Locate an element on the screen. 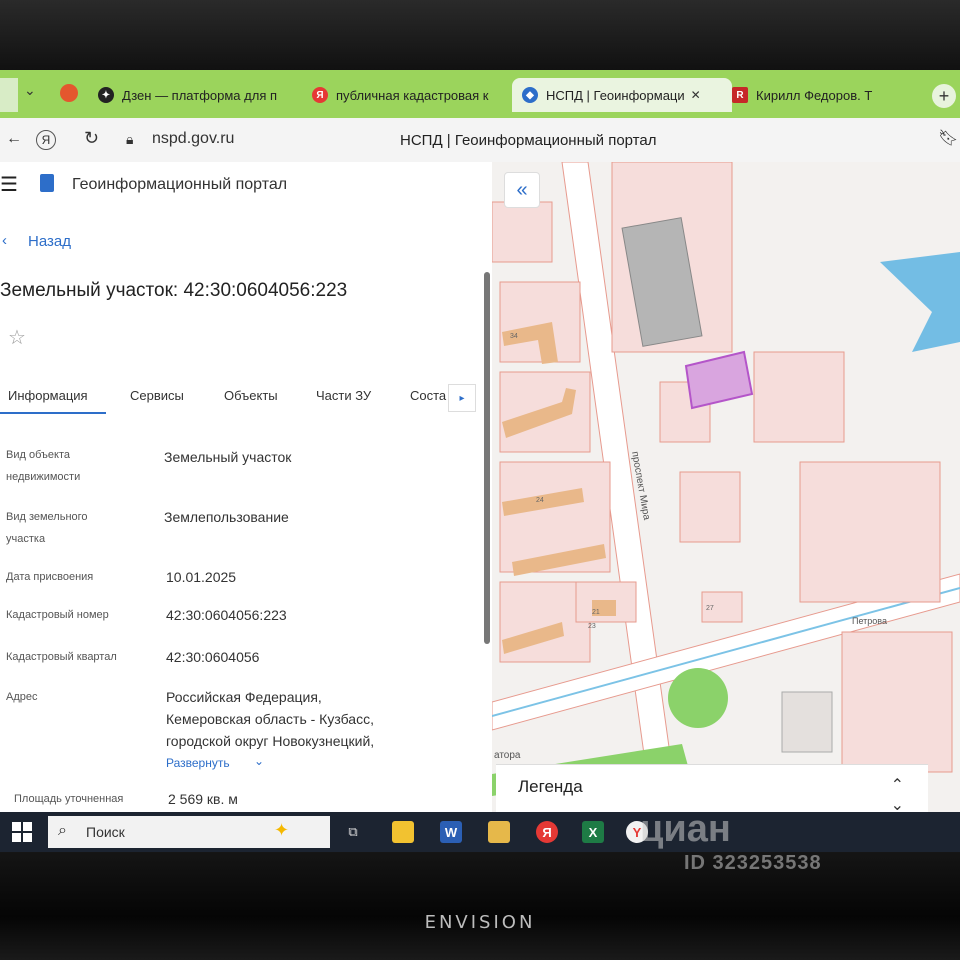 The height and width of the screenshot is (960, 960). street-label-2: Петрова is located at coordinates (869, 621).